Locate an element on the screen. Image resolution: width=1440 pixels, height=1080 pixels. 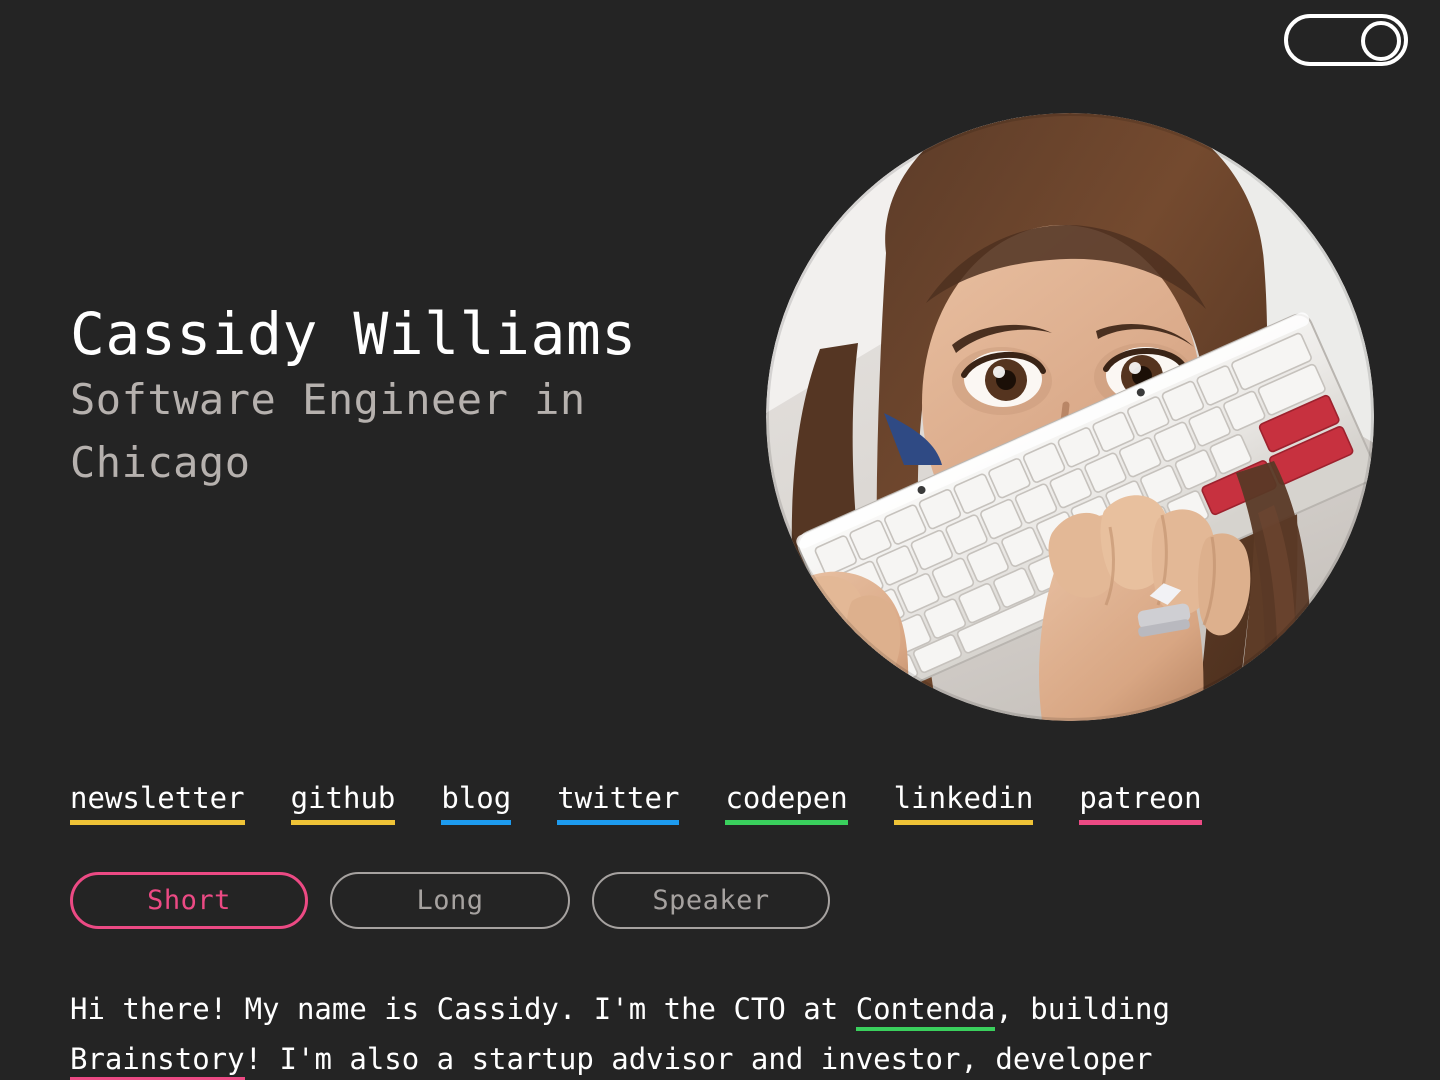
link-blog: blog is located at coordinates (476, 803).